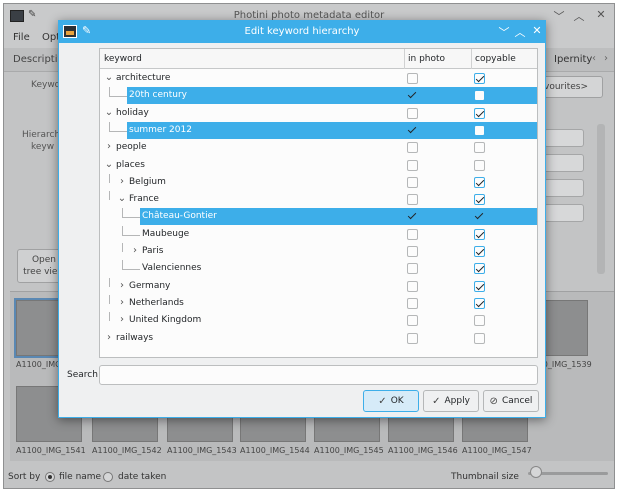 Image resolution: width=618 pixels, height=492 pixels. Describe the element at coordinates (21, 37) in the screenshot. I see `menu-file: File` at that location.